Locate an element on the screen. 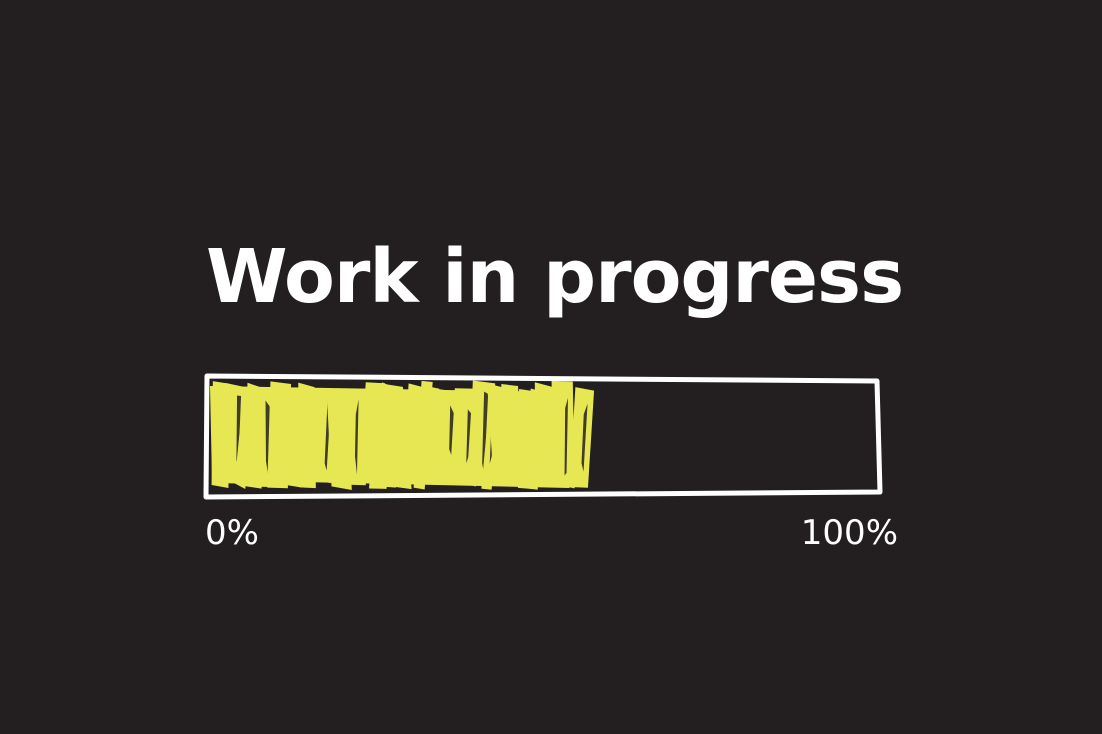  progress-fill-scribble is located at coordinates (402, 435).